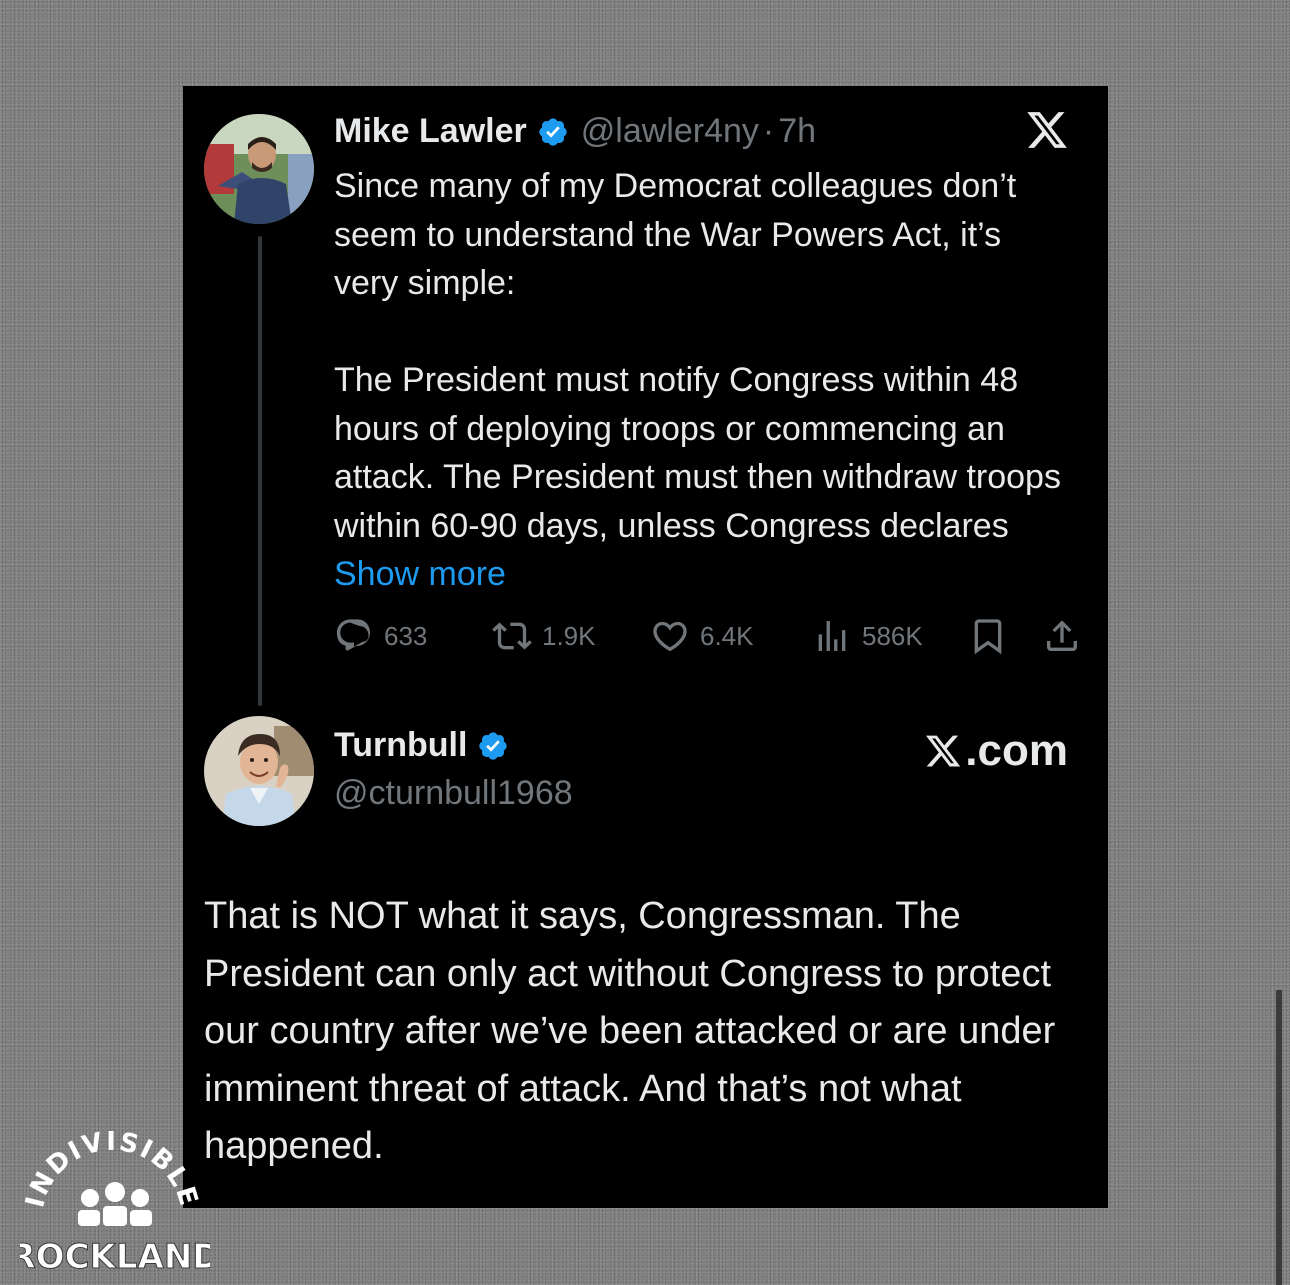  I want to click on views-count: 586K, so click(892, 635).